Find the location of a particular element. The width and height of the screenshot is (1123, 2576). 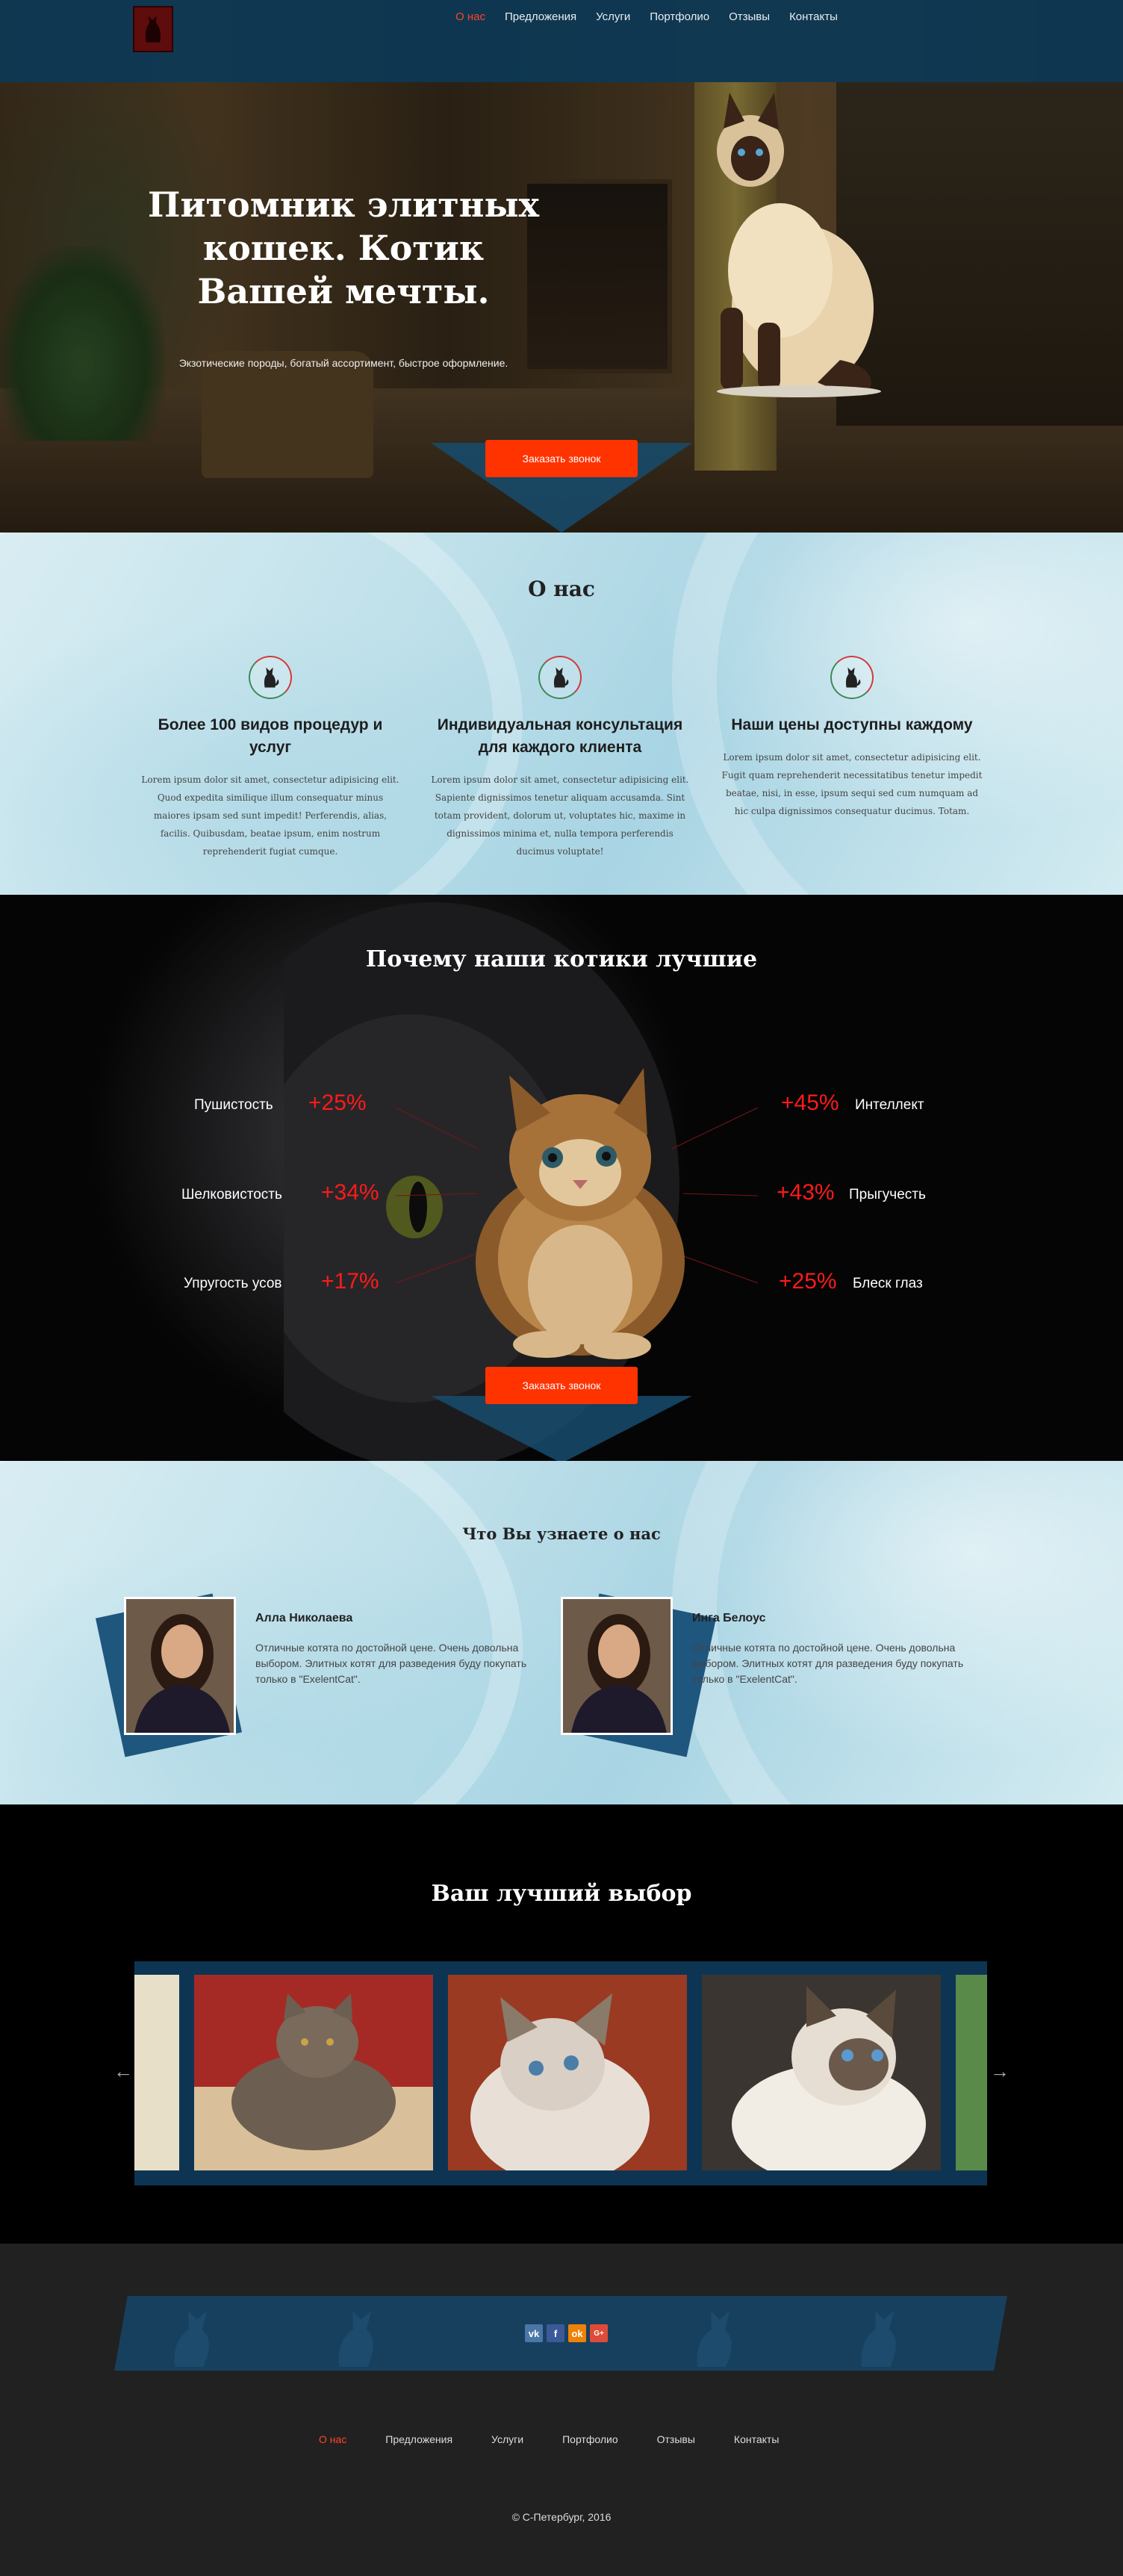

stat-value-eye-shine: +25% is located at coordinates (808, 1281).